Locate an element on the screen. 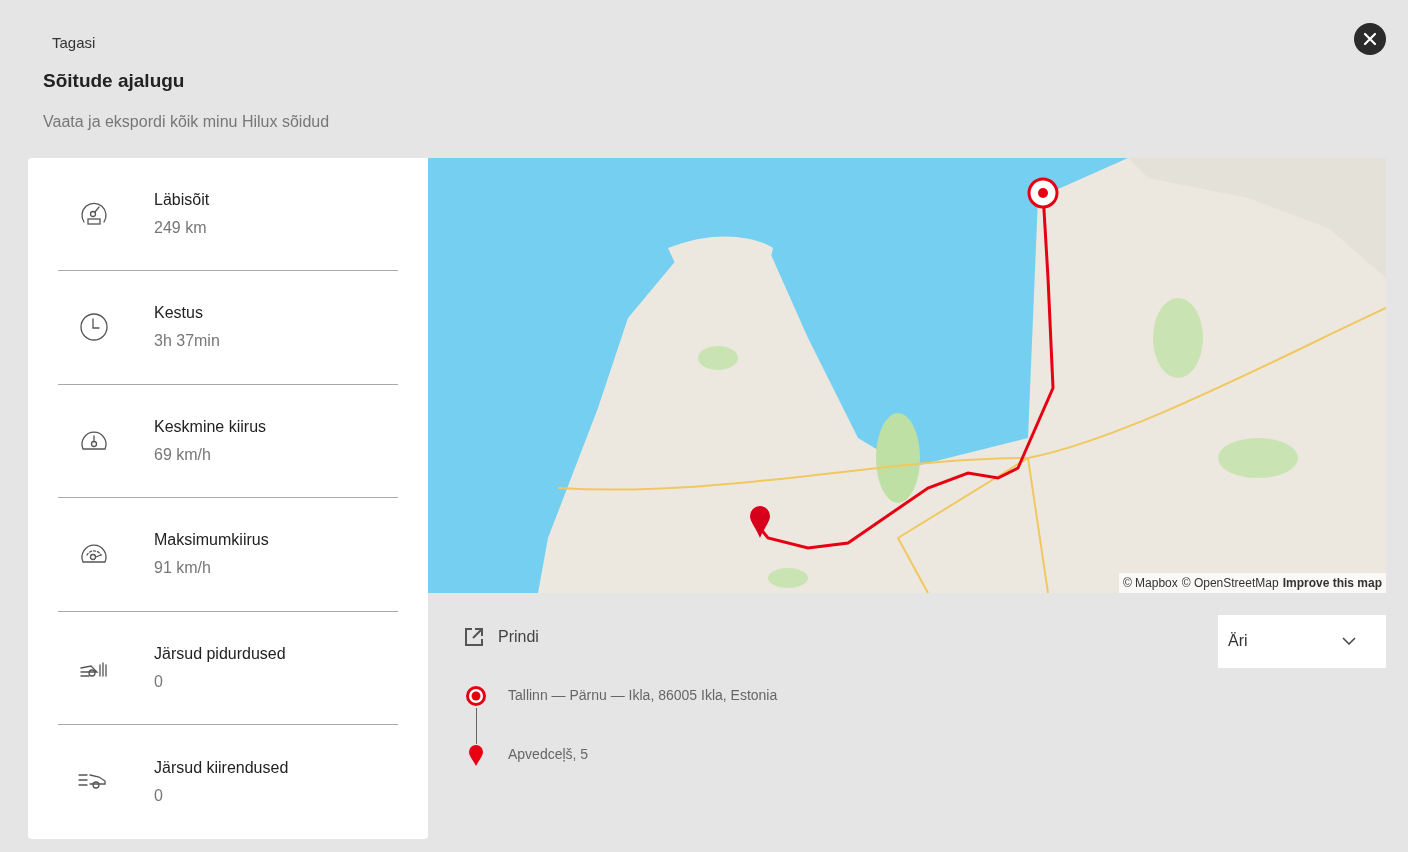 Image resolution: width=1408 pixels, height=852 pixels. attribution-link: Improve this map is located at coordinates (1332, 582).